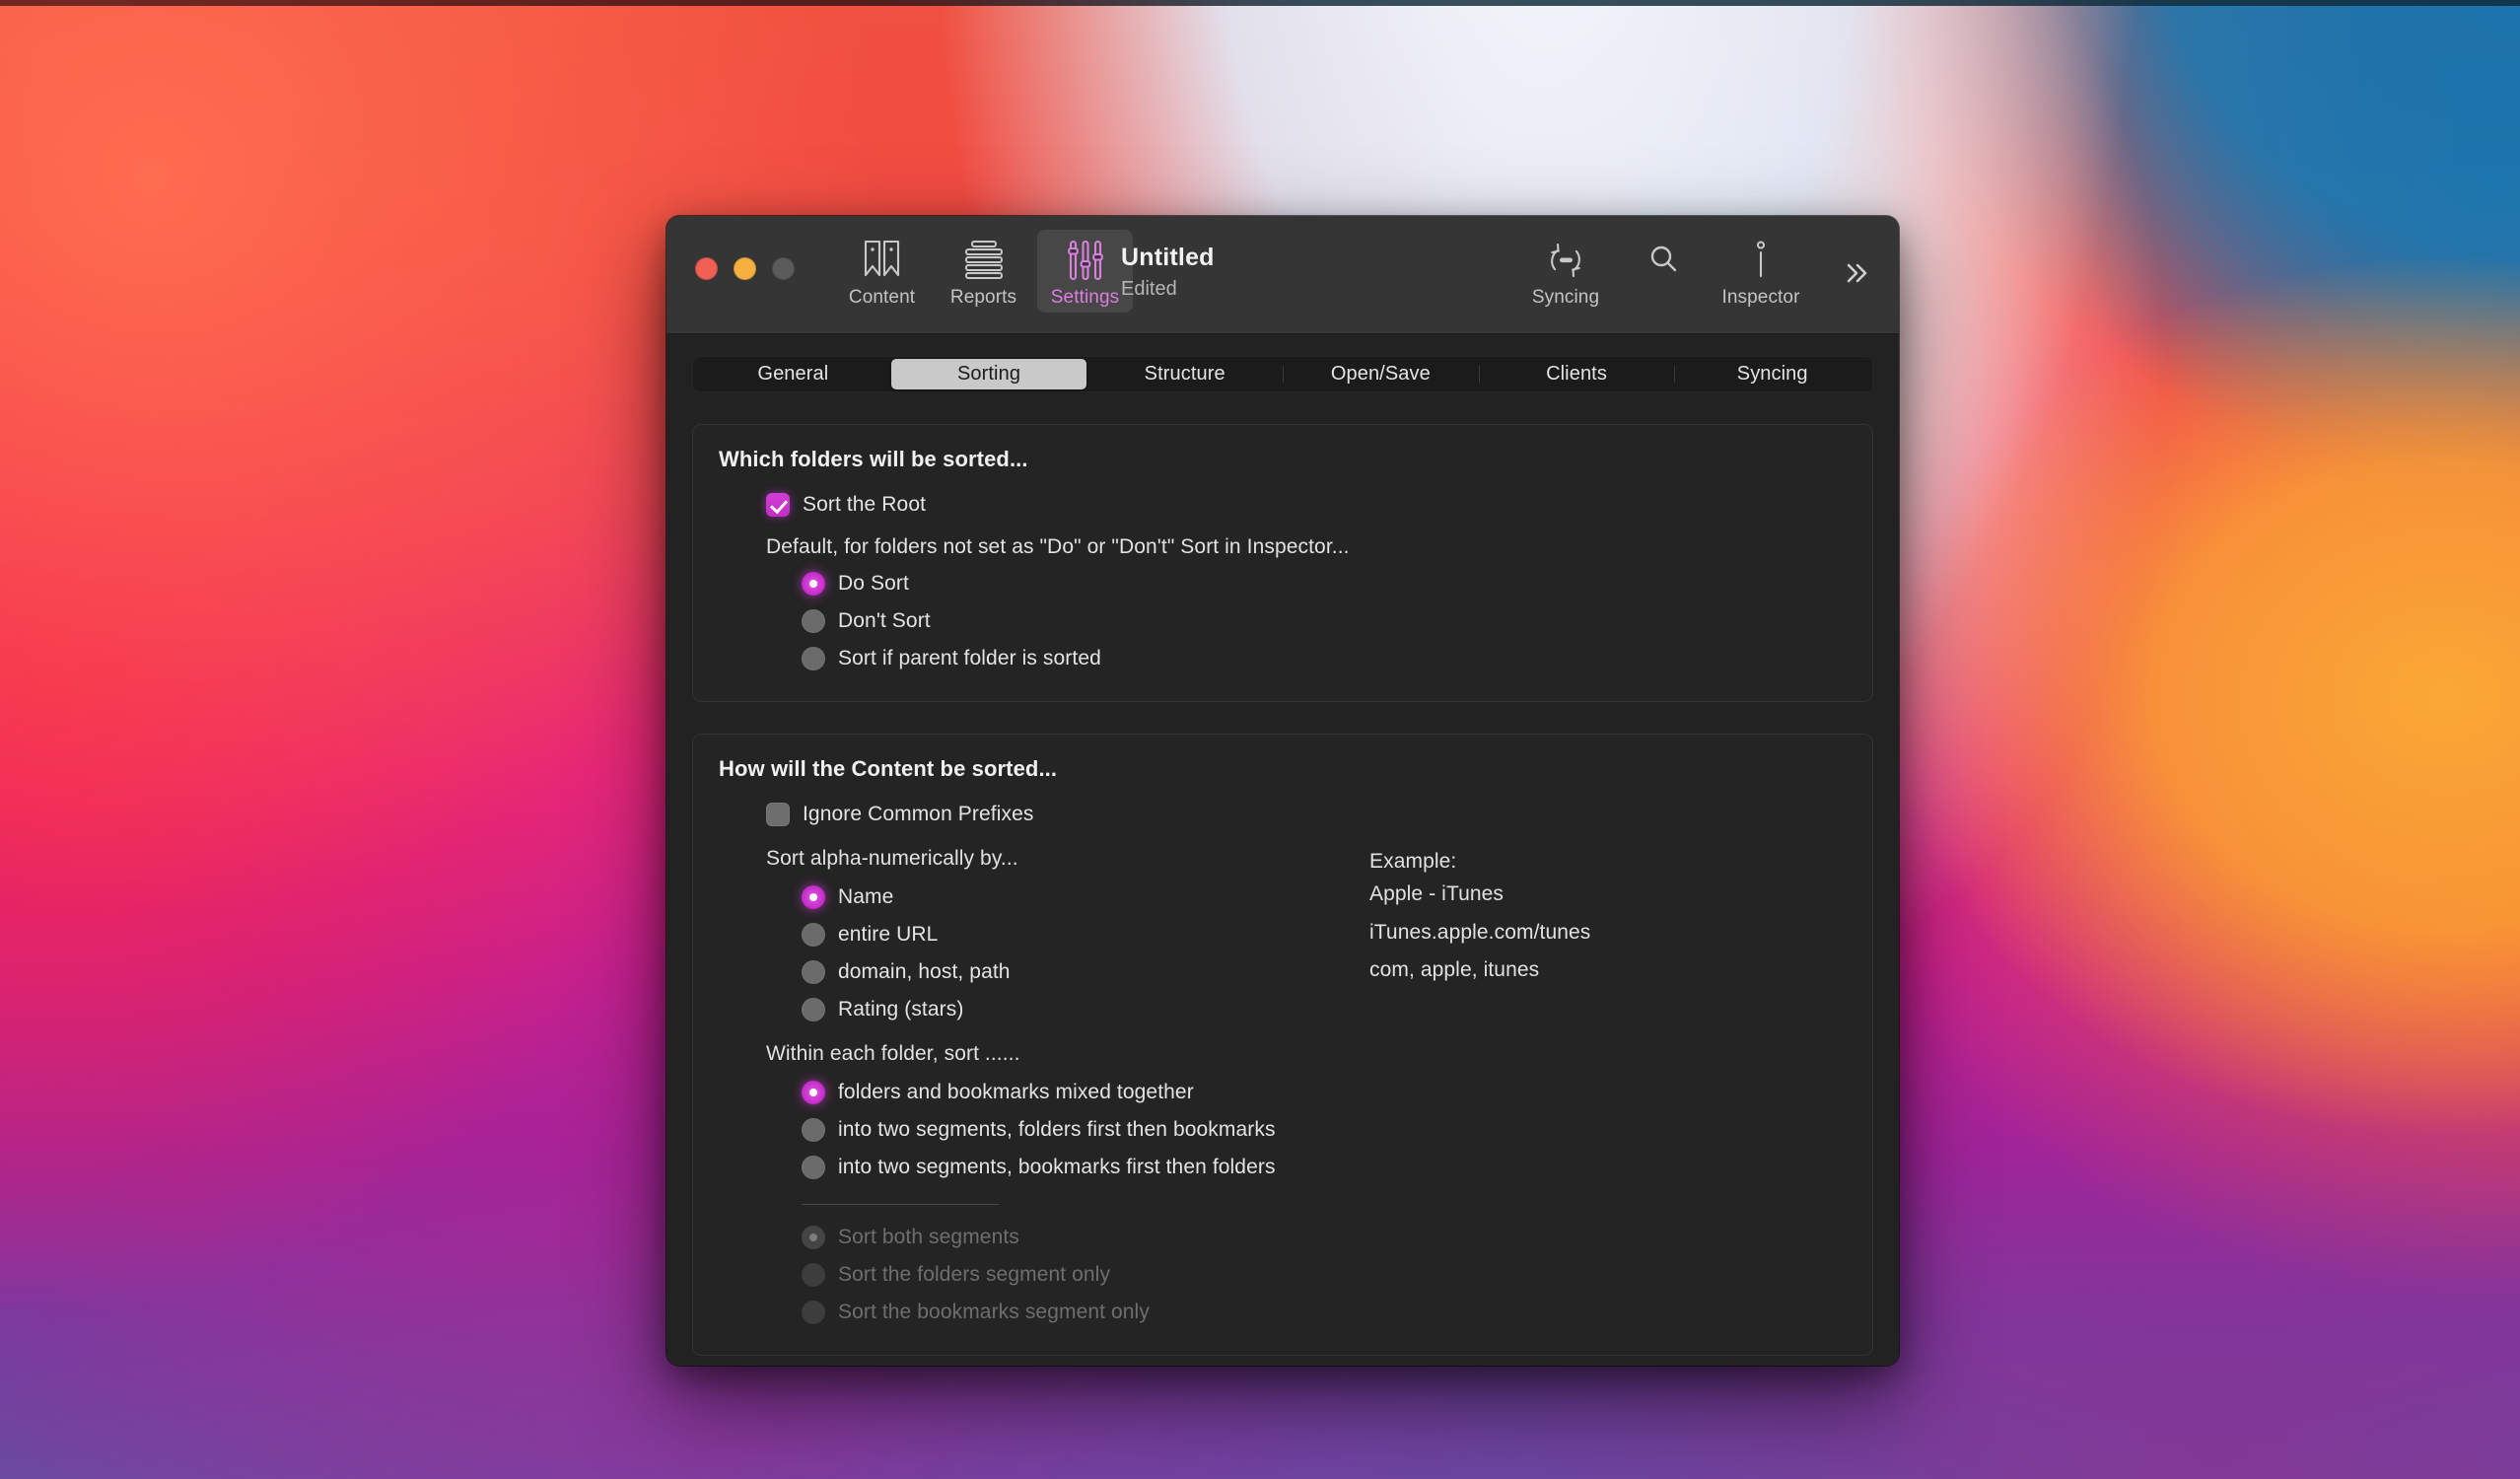 The height and width of the screenshot is (1479, 2520). I want to click on toolbar-item-reports-label: Reports, so click(983, 297).